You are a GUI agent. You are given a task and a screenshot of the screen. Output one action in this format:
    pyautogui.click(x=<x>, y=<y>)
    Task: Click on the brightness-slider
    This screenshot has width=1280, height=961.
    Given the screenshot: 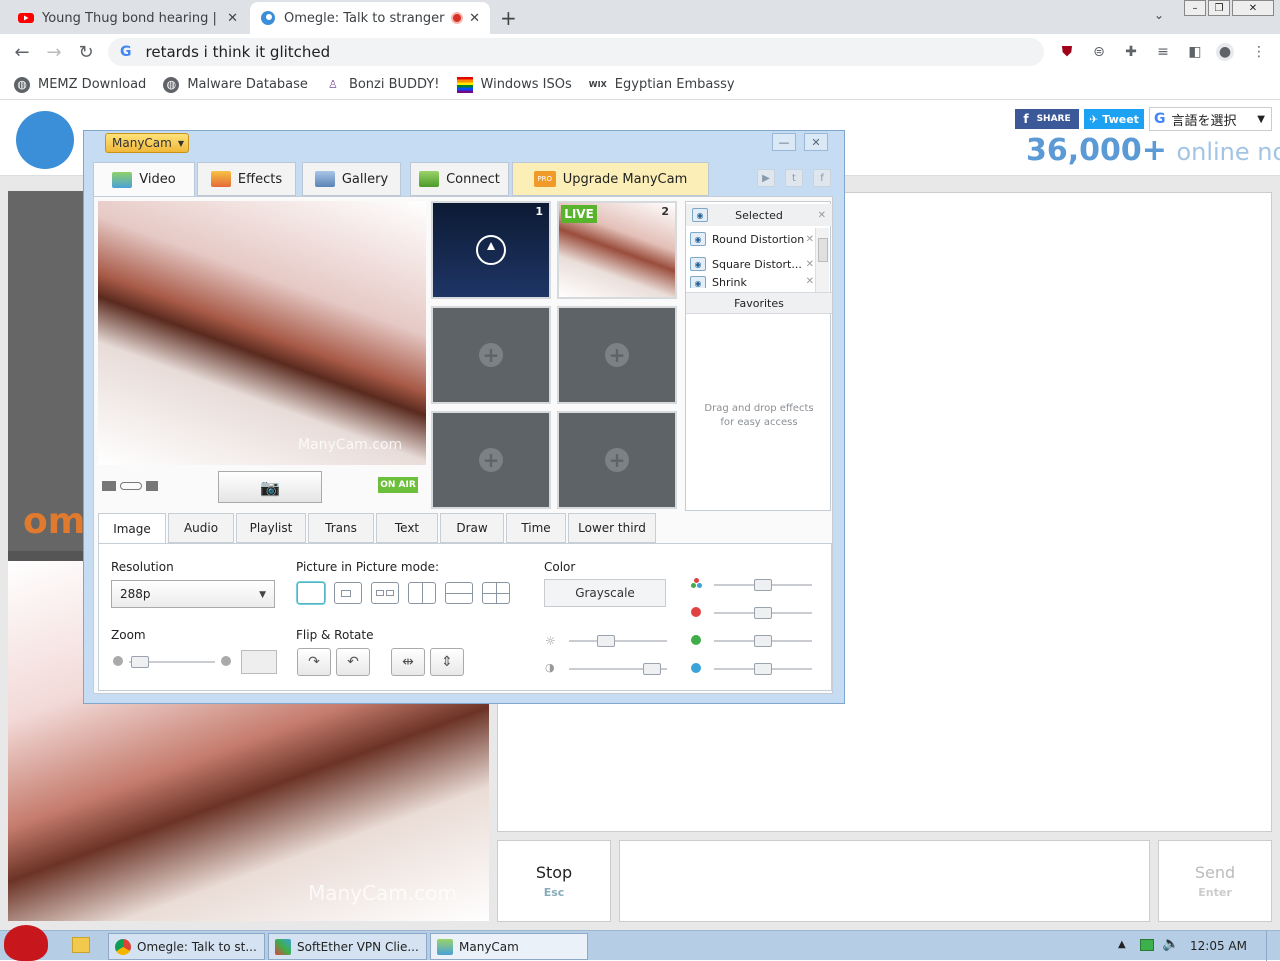 What is the action you would take?
    pyautogui.click(x=618, y=641)
    